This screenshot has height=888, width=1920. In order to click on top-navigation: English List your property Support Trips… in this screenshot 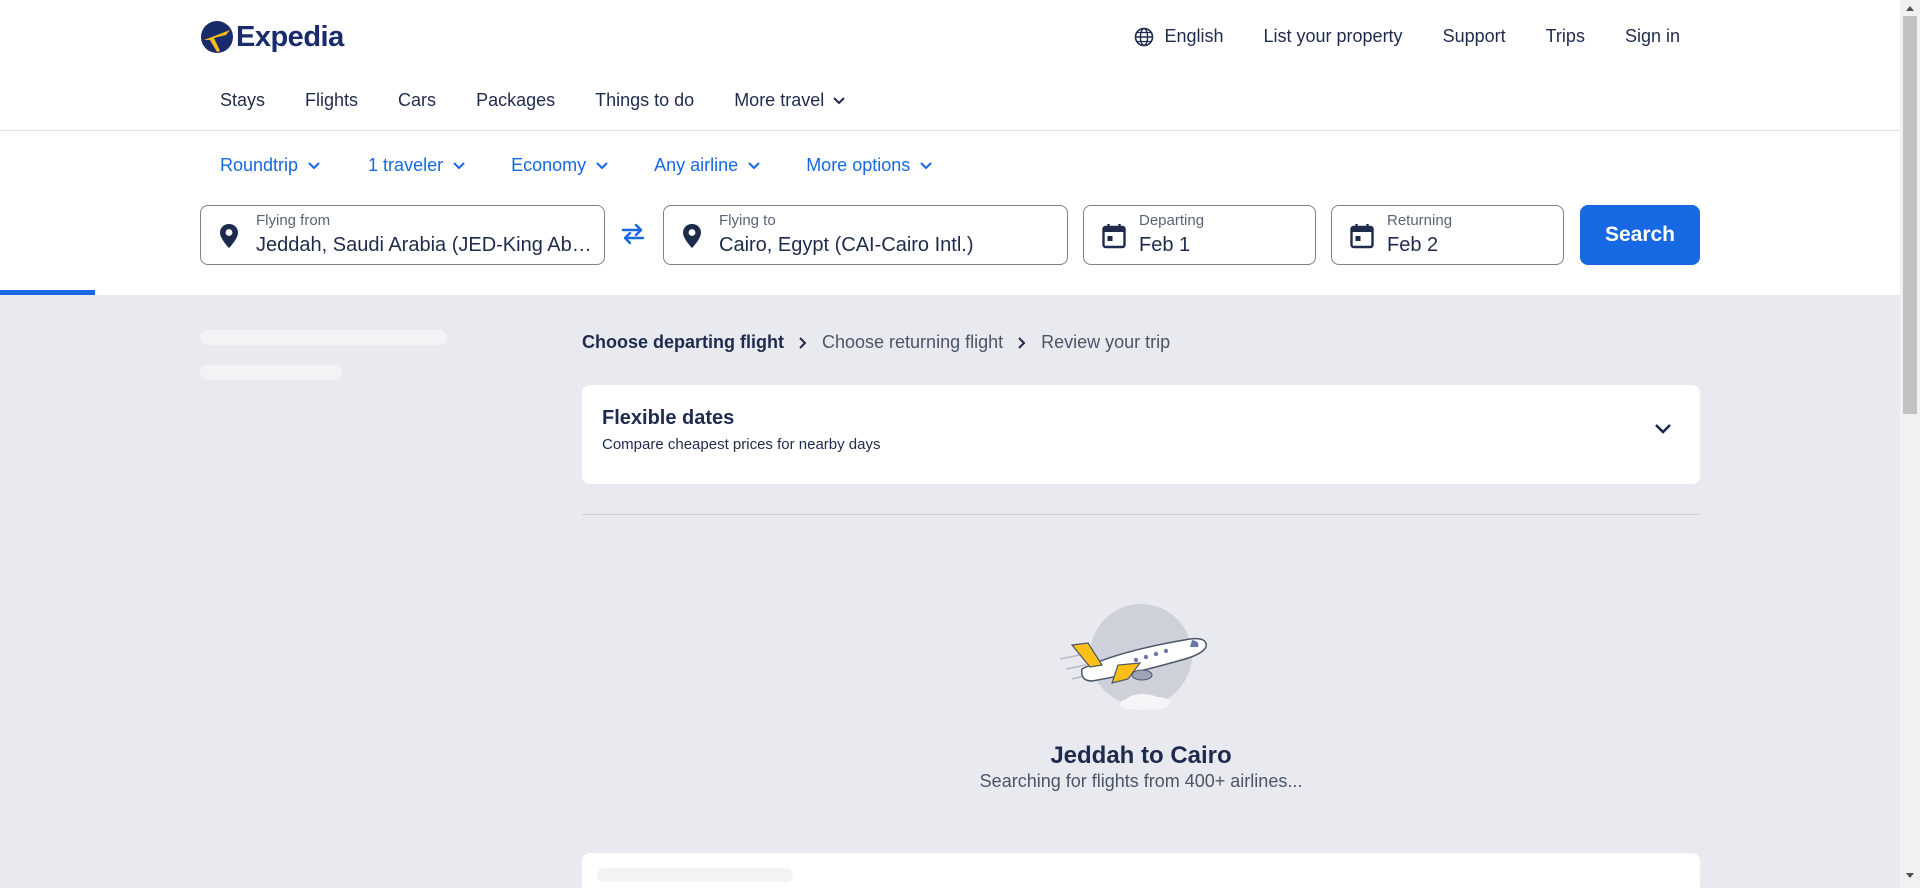, I will do `click(1407, 36)`.